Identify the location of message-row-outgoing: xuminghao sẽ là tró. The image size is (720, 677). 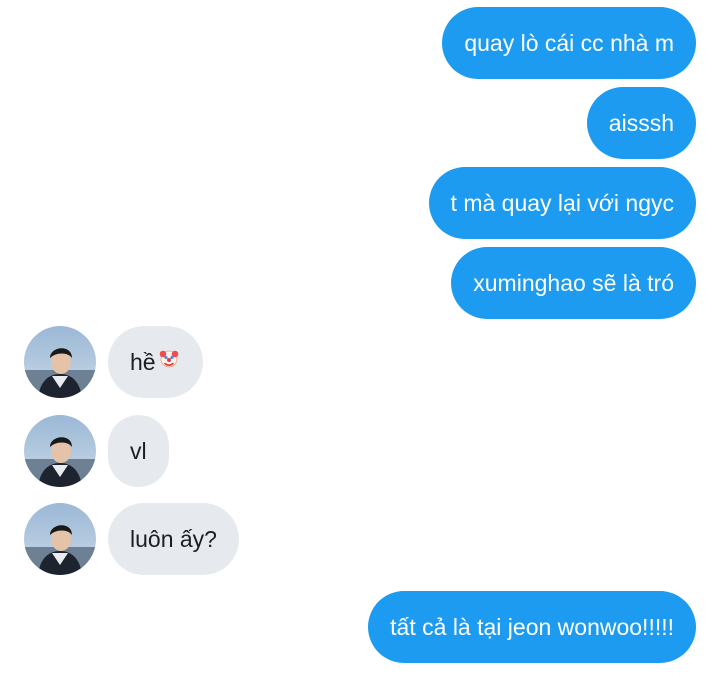
(573, 283).